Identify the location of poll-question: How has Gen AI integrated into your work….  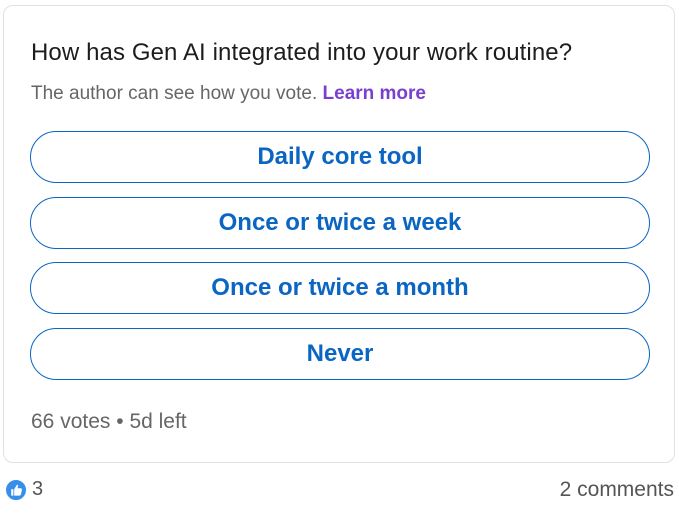
(302, 52).